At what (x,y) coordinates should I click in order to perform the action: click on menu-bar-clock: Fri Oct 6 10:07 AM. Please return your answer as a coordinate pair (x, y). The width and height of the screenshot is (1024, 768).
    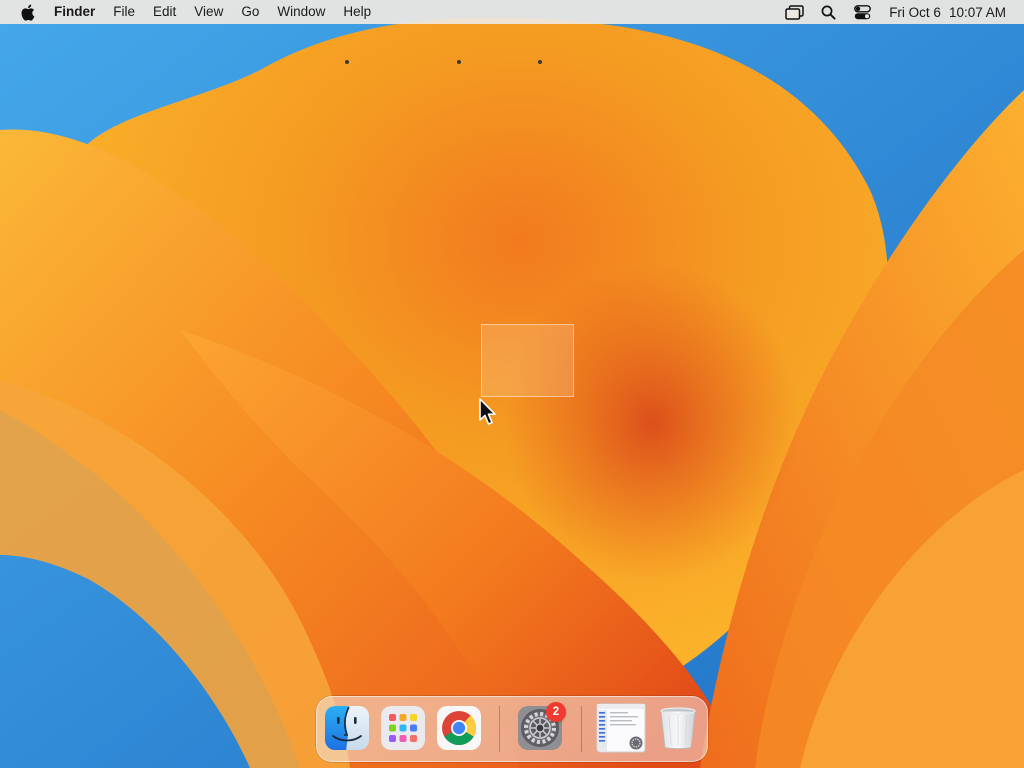
    Looking at the image, I should click on (947, 12).